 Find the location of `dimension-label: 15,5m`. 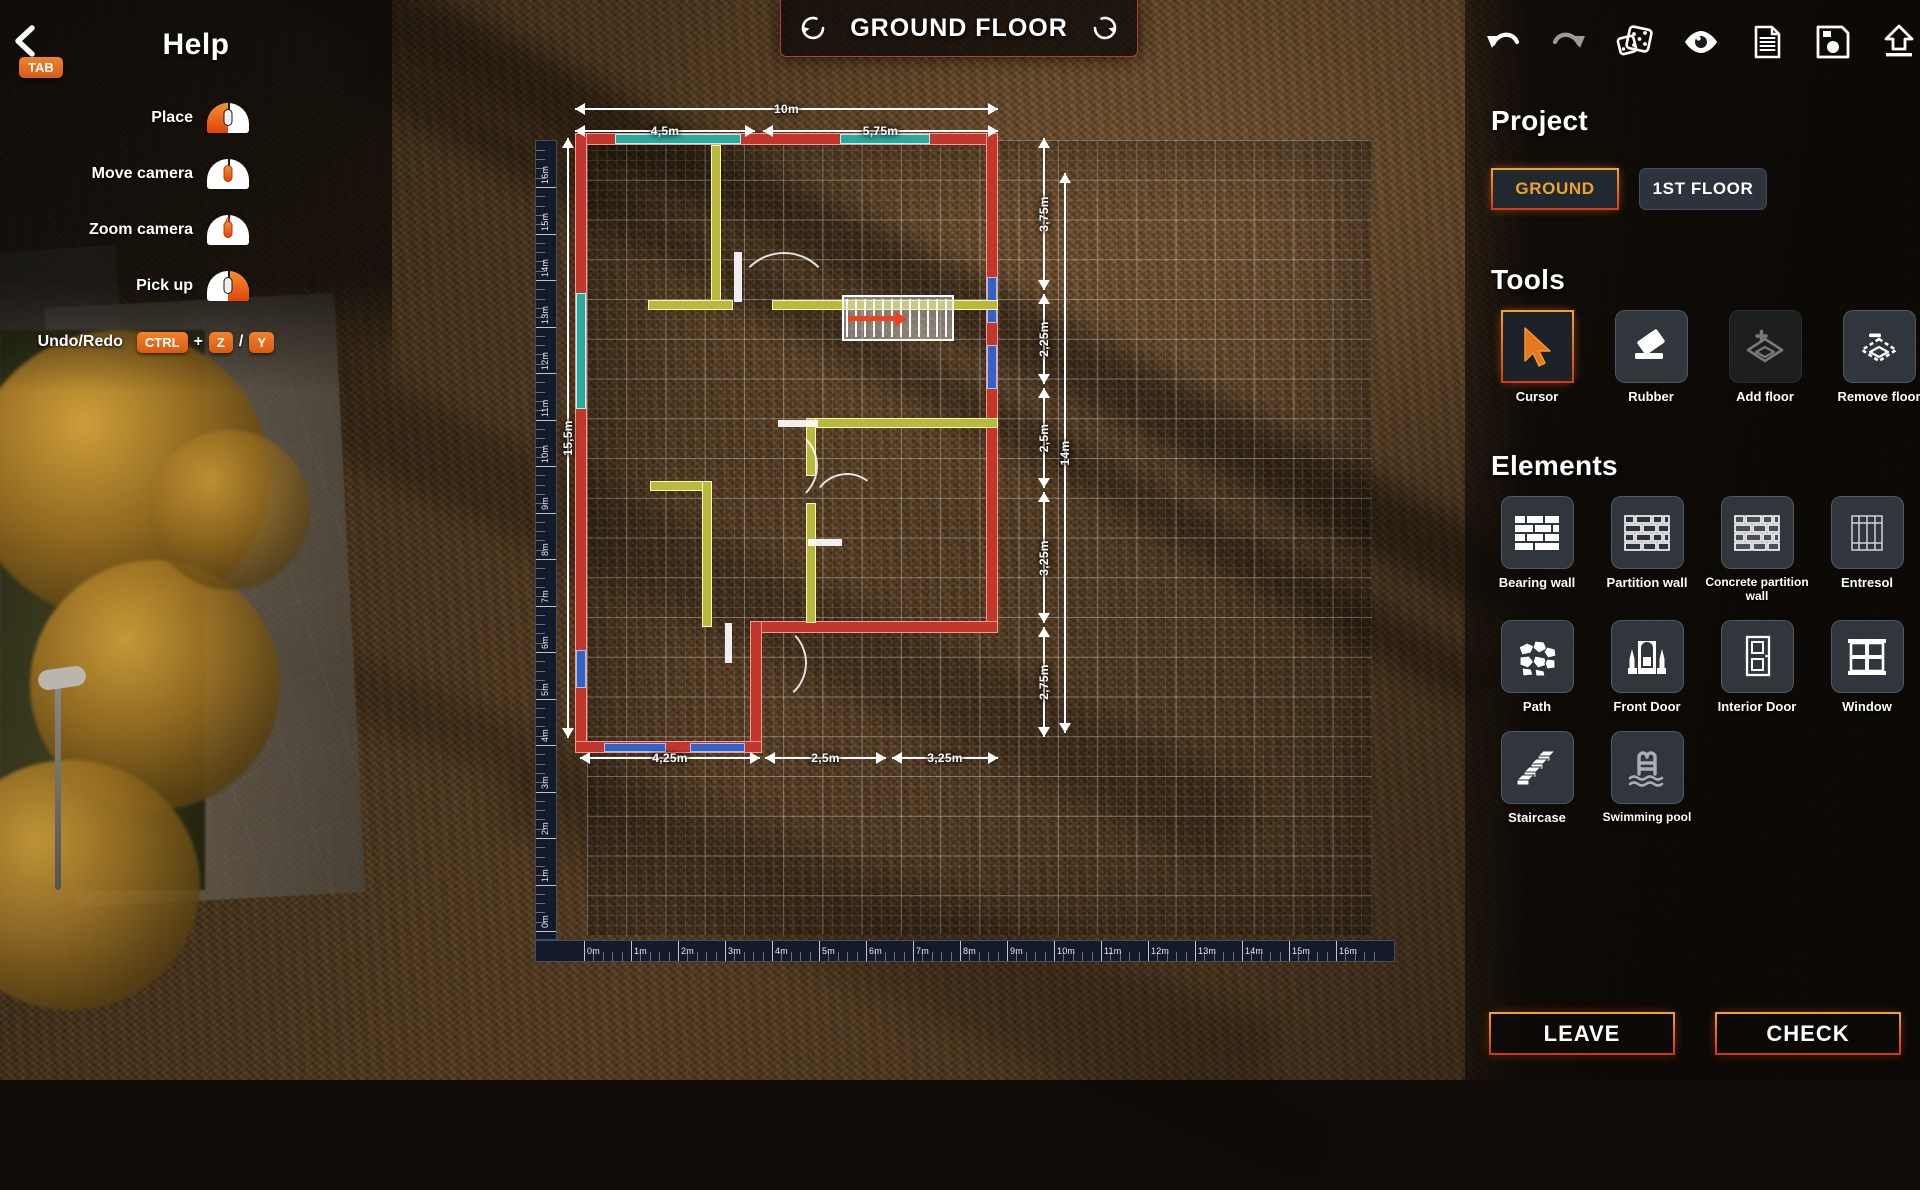

dimension-label: 15,5m is located at coordinates (568, 438).